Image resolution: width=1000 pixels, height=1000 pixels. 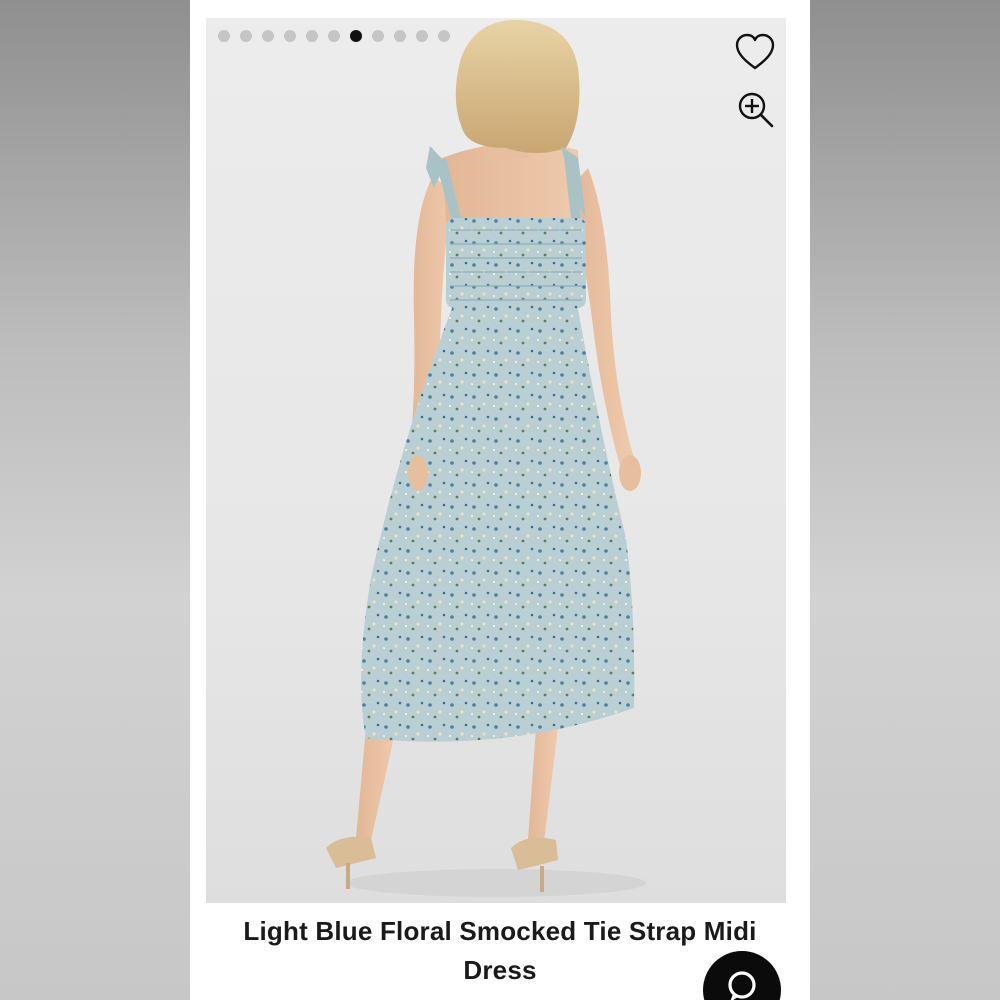 I want to click on favorite-button, so click(x=758, y=56).